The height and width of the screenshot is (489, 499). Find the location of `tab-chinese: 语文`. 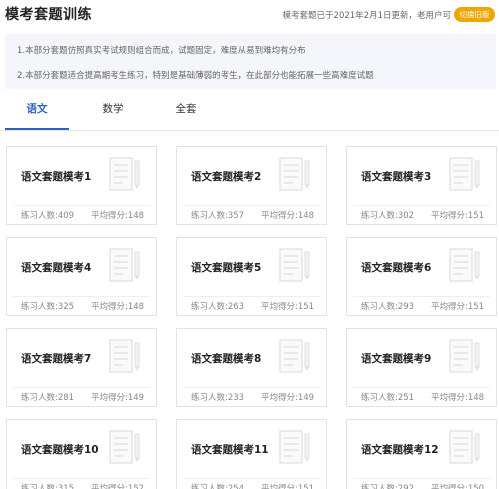

tab-chinese: 语文 is located at coordinates (37, 114).